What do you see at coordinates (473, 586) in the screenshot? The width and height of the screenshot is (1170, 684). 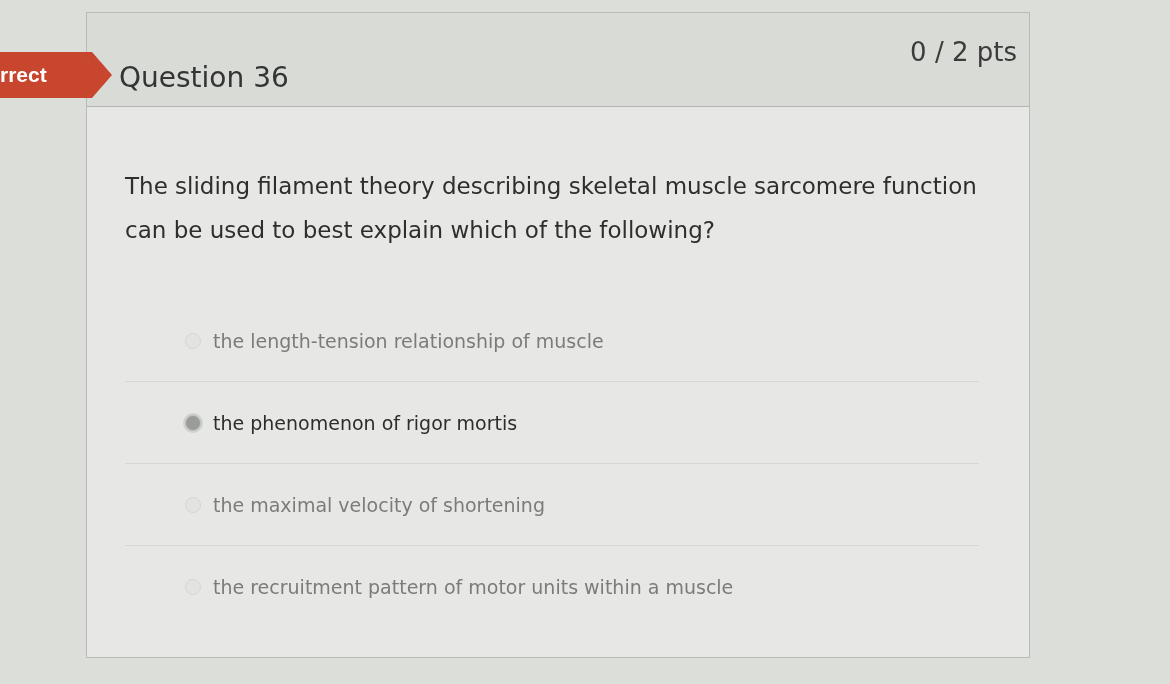 I see `answer-label: the recruitment pattern of motor units within a muscle` at bounding box center [473, 586].